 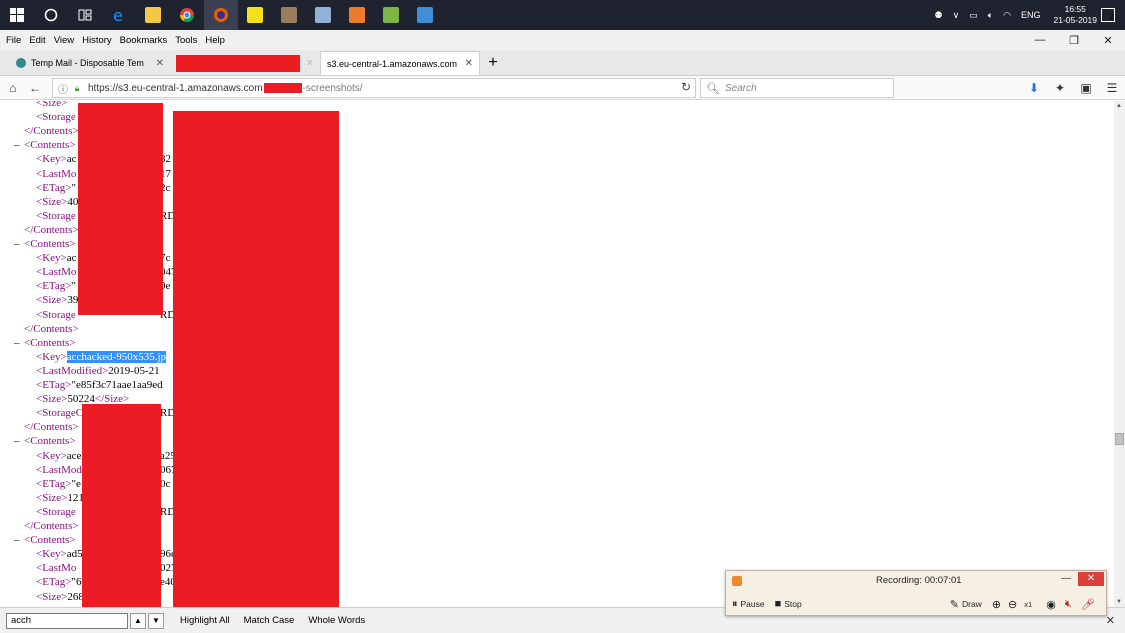 I want to click on system-tray: ⚉ ∨ ▭ 🔈︎ ◠ ENG 16:55 21-05-2019, so click(x=1027, y=15).